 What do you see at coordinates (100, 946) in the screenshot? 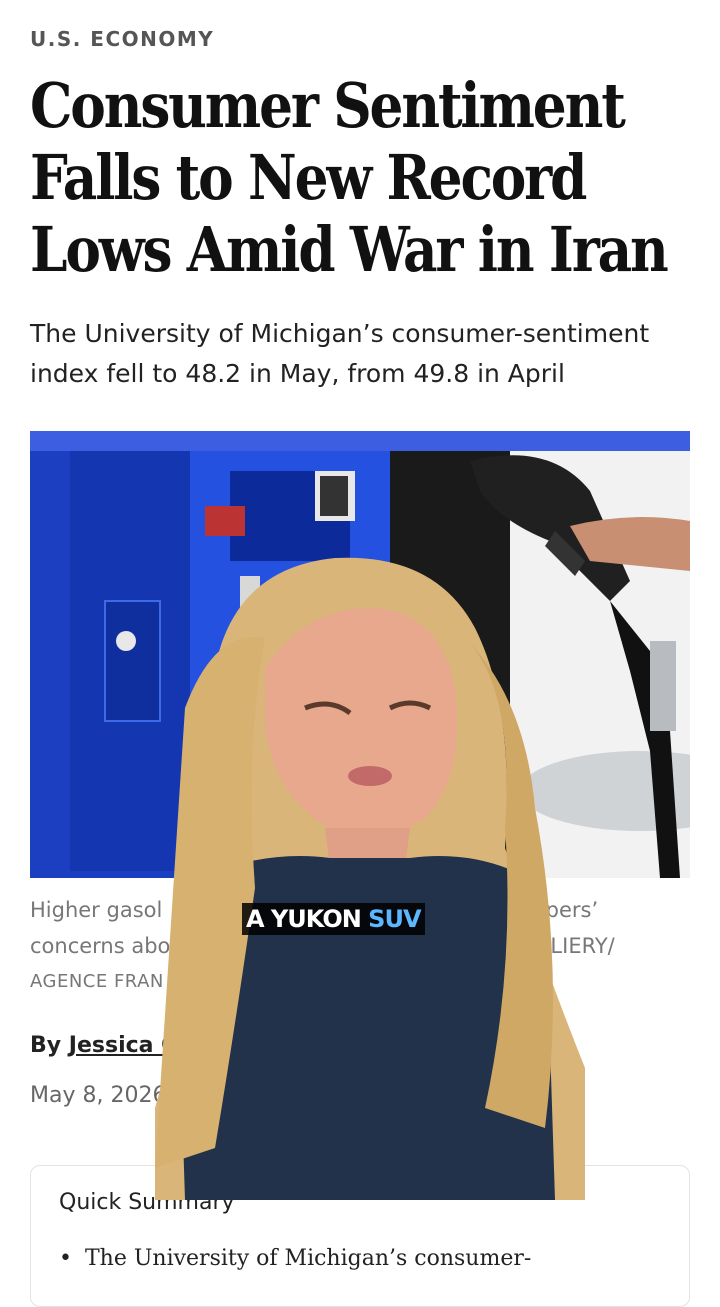
I see `caption-line2-start: concerns abo` at bounding box center [100, 946].